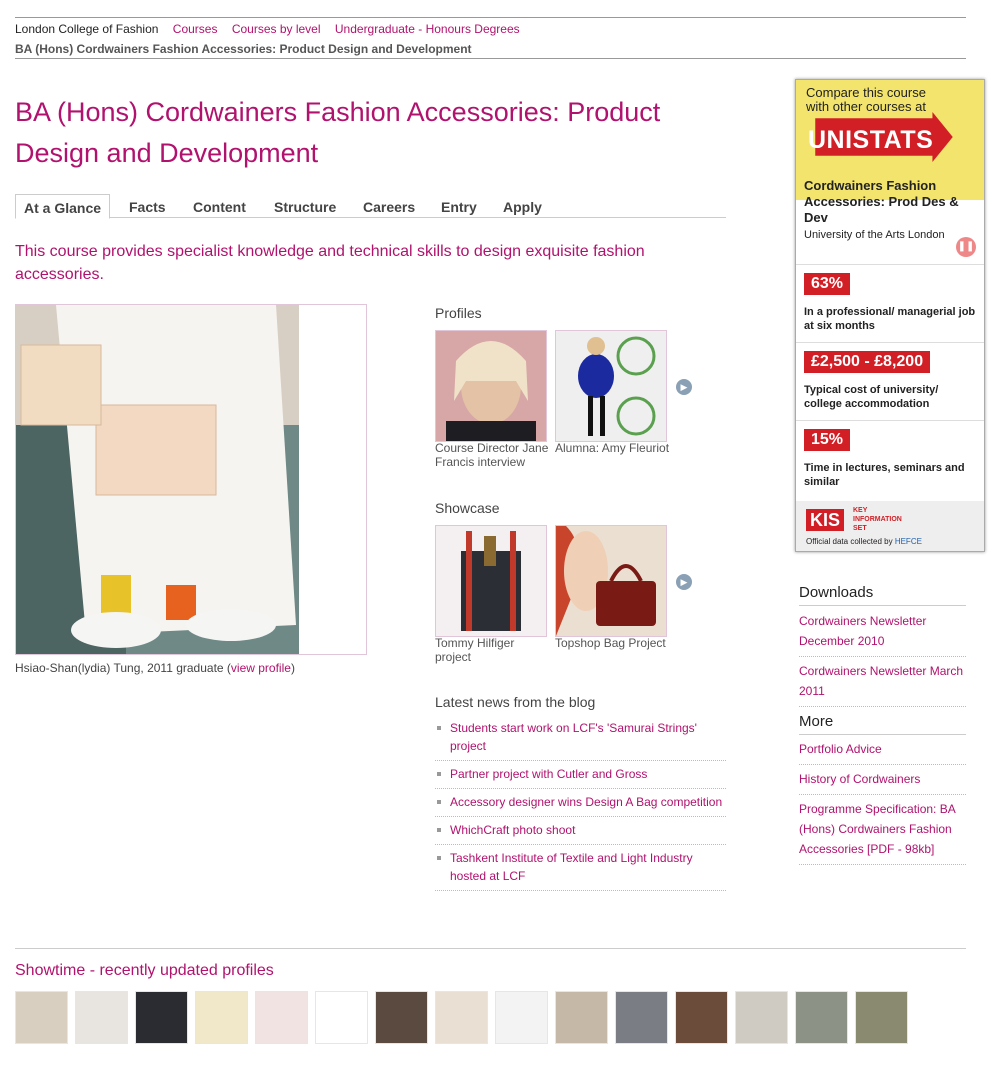 This screenshot has height=1076, width=992. I want to click on blog-item: WhichCraft photo shoot, so click(580, 831).